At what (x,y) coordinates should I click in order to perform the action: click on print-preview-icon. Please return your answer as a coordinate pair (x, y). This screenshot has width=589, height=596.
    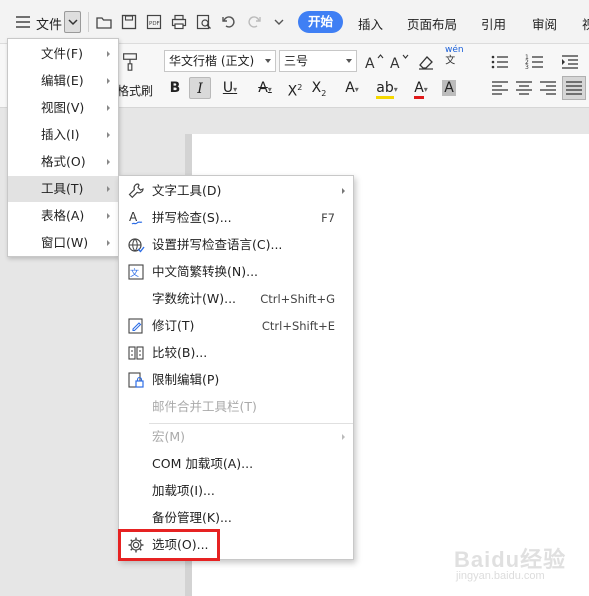
    Looking at the image, I should click on (204, 22).